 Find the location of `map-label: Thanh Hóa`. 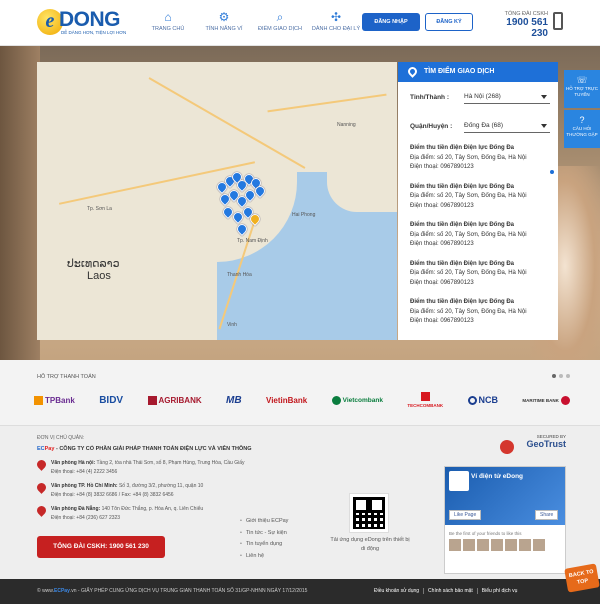

map-label: Thanh Hóa is located at coordinates (239, 275).